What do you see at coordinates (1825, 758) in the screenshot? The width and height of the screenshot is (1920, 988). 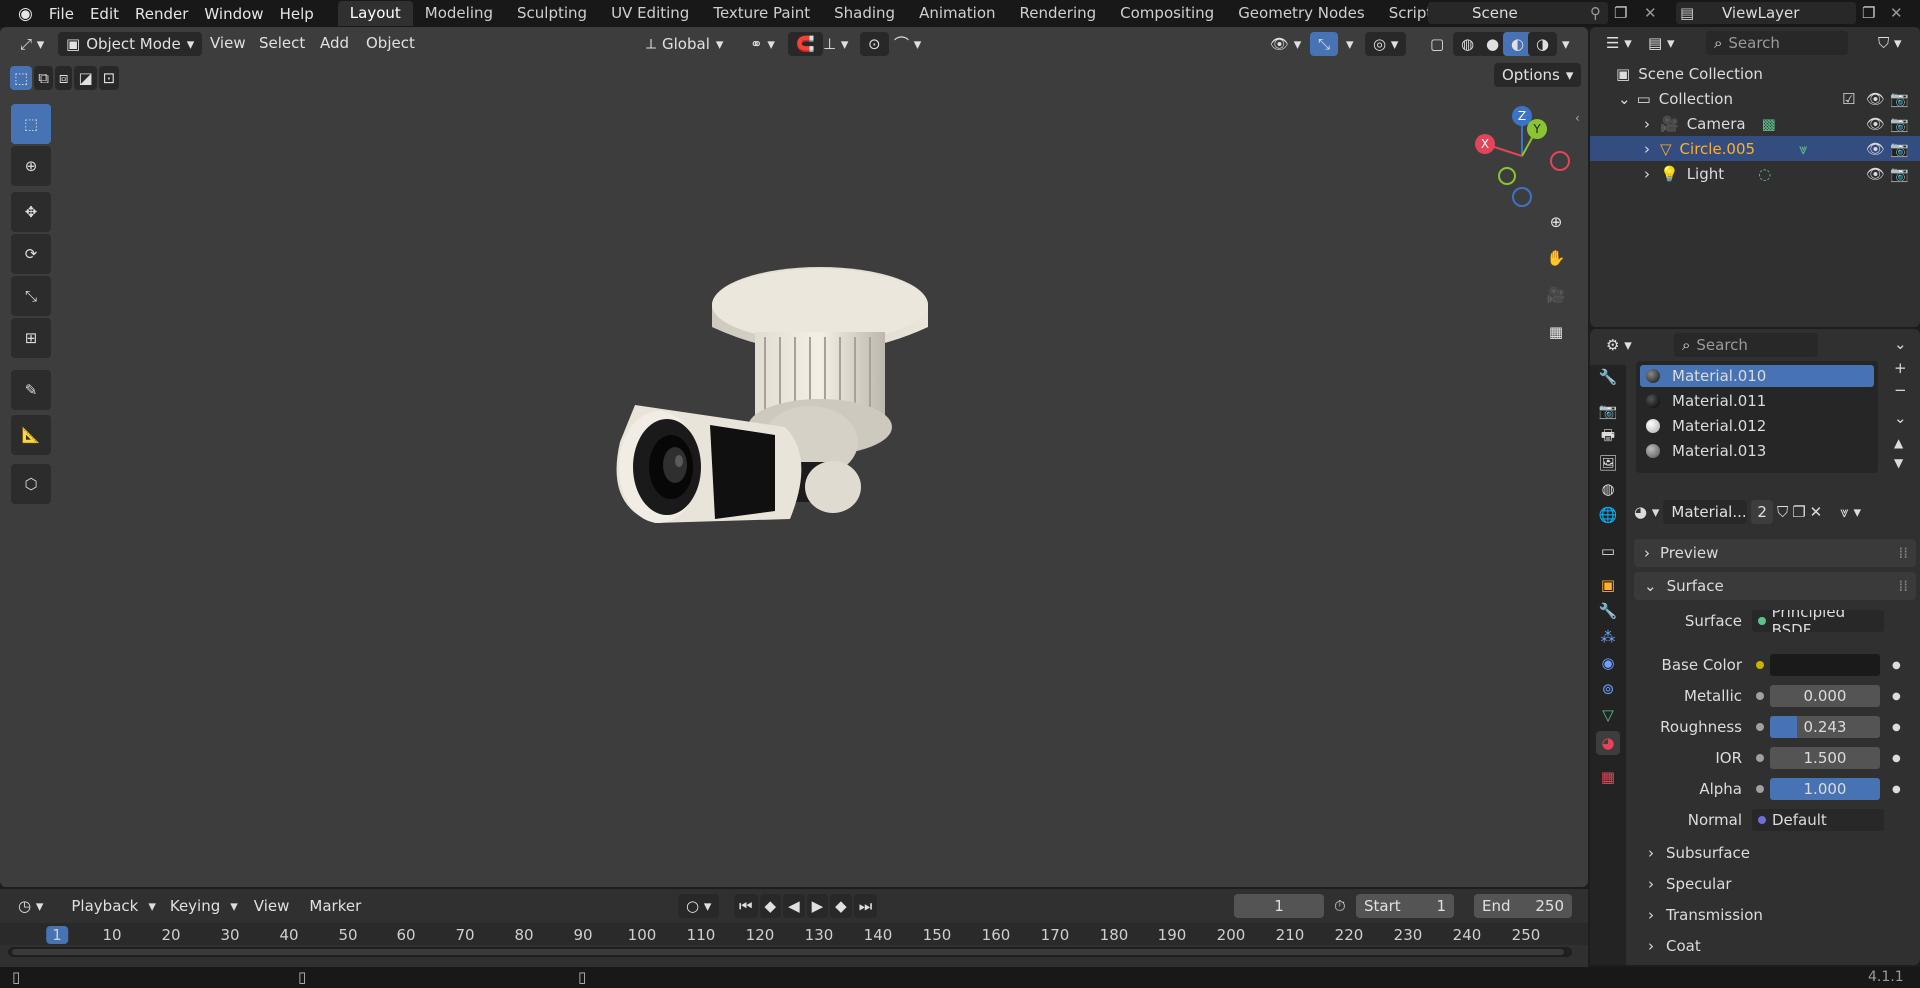 I see `ior-field: 1.500` at bounding box center [1825, 758].